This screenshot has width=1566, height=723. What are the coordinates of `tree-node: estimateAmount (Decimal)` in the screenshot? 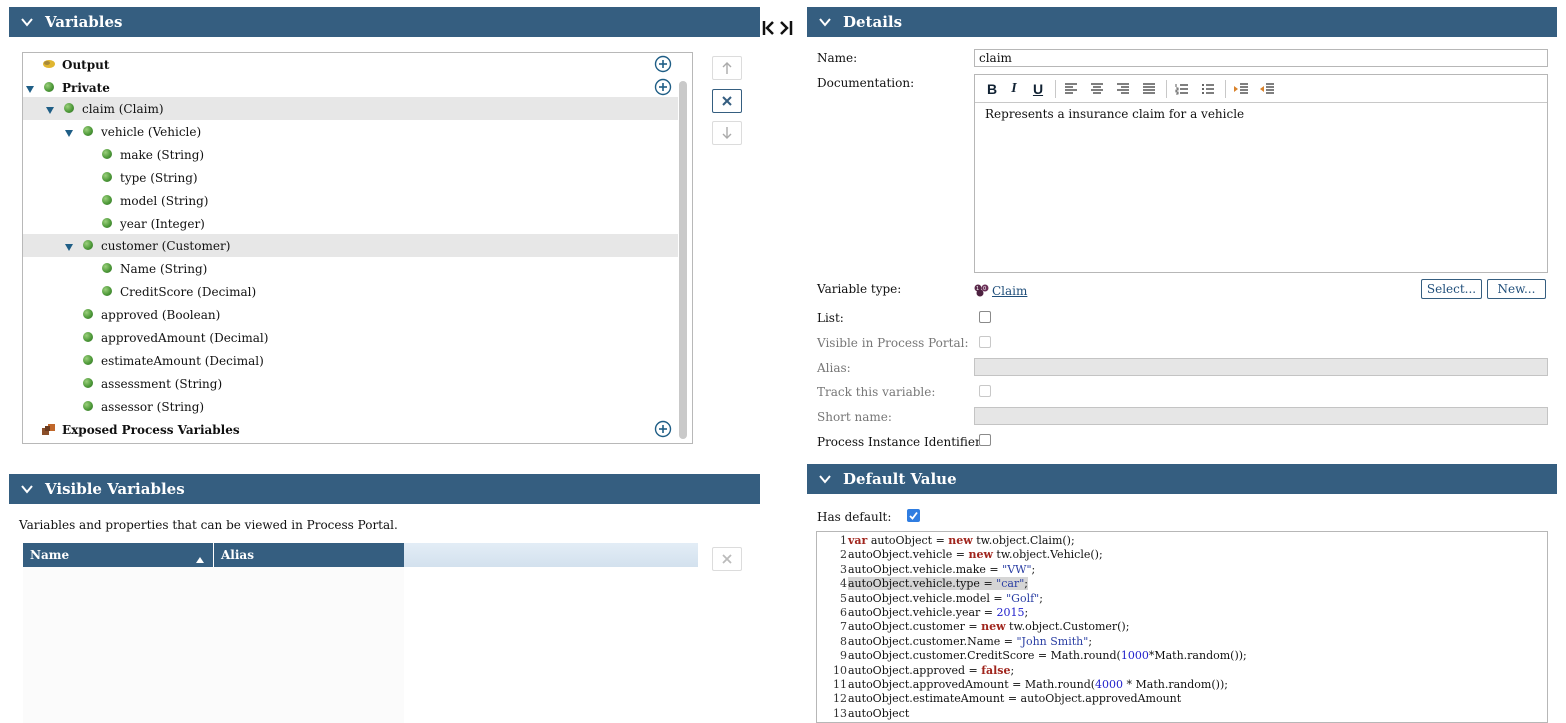 It's located at (350, 360).